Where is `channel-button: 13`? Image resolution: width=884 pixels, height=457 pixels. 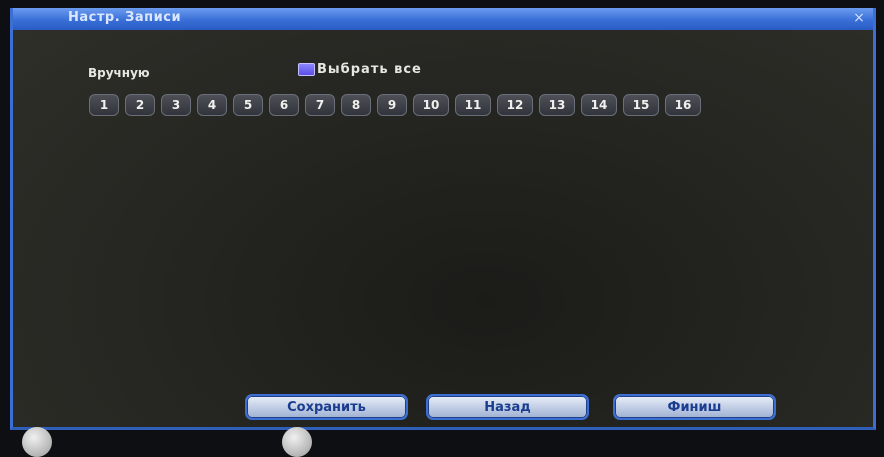 channel-button: 13 is located at coordinates (557, 105).